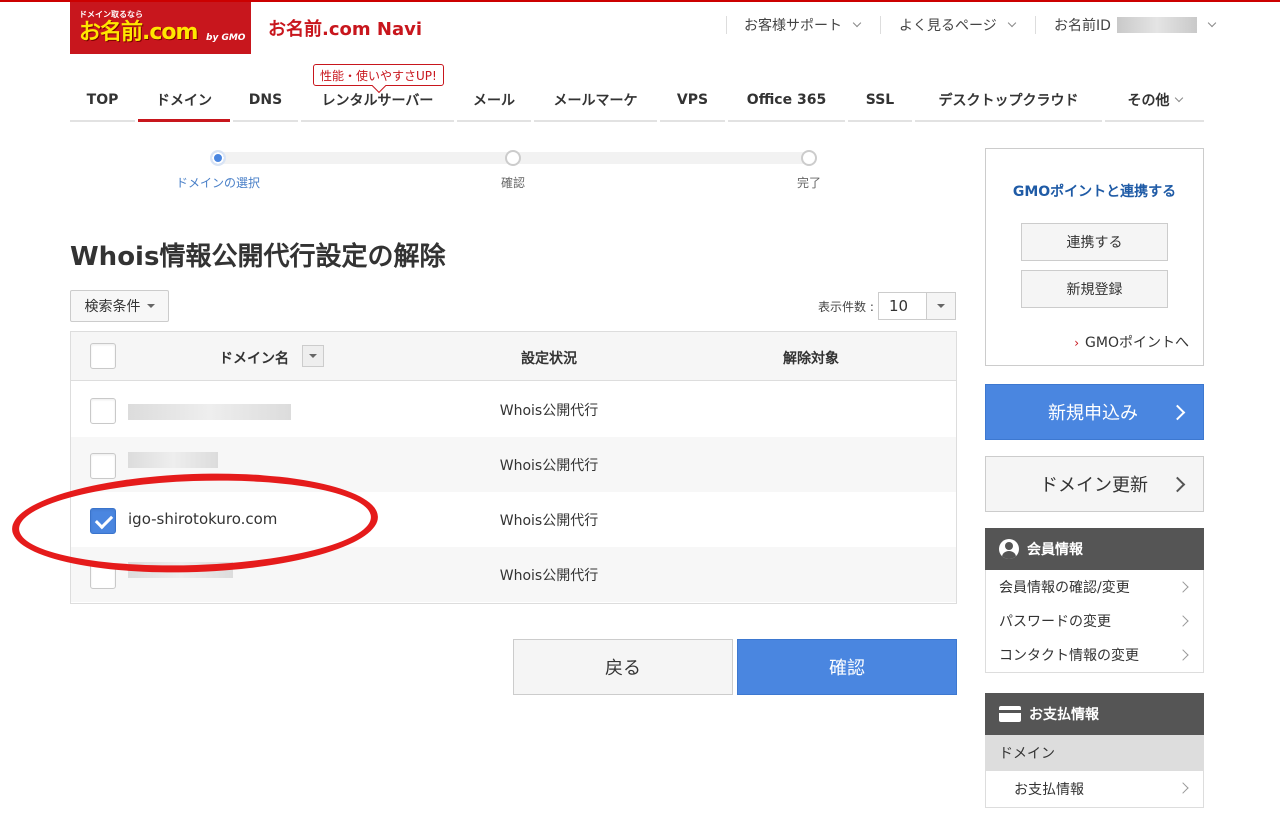 Image resolution: width=1280 pixels, height=816 pixels. I want to click on promo-badge: 性能・使いやすさUP!, so click(378, 75).